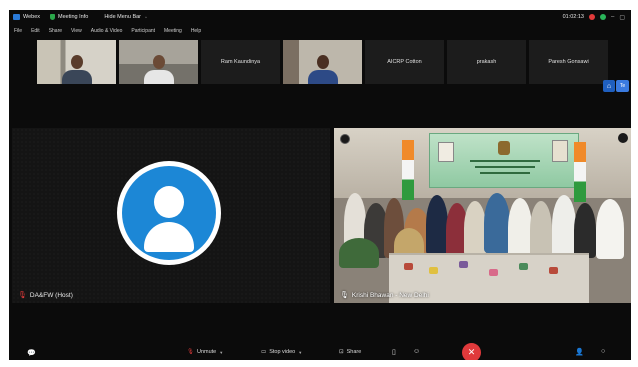  Describe the element at coordinates (53, 17) in the screenshot. I see `shield-icon` at that location.